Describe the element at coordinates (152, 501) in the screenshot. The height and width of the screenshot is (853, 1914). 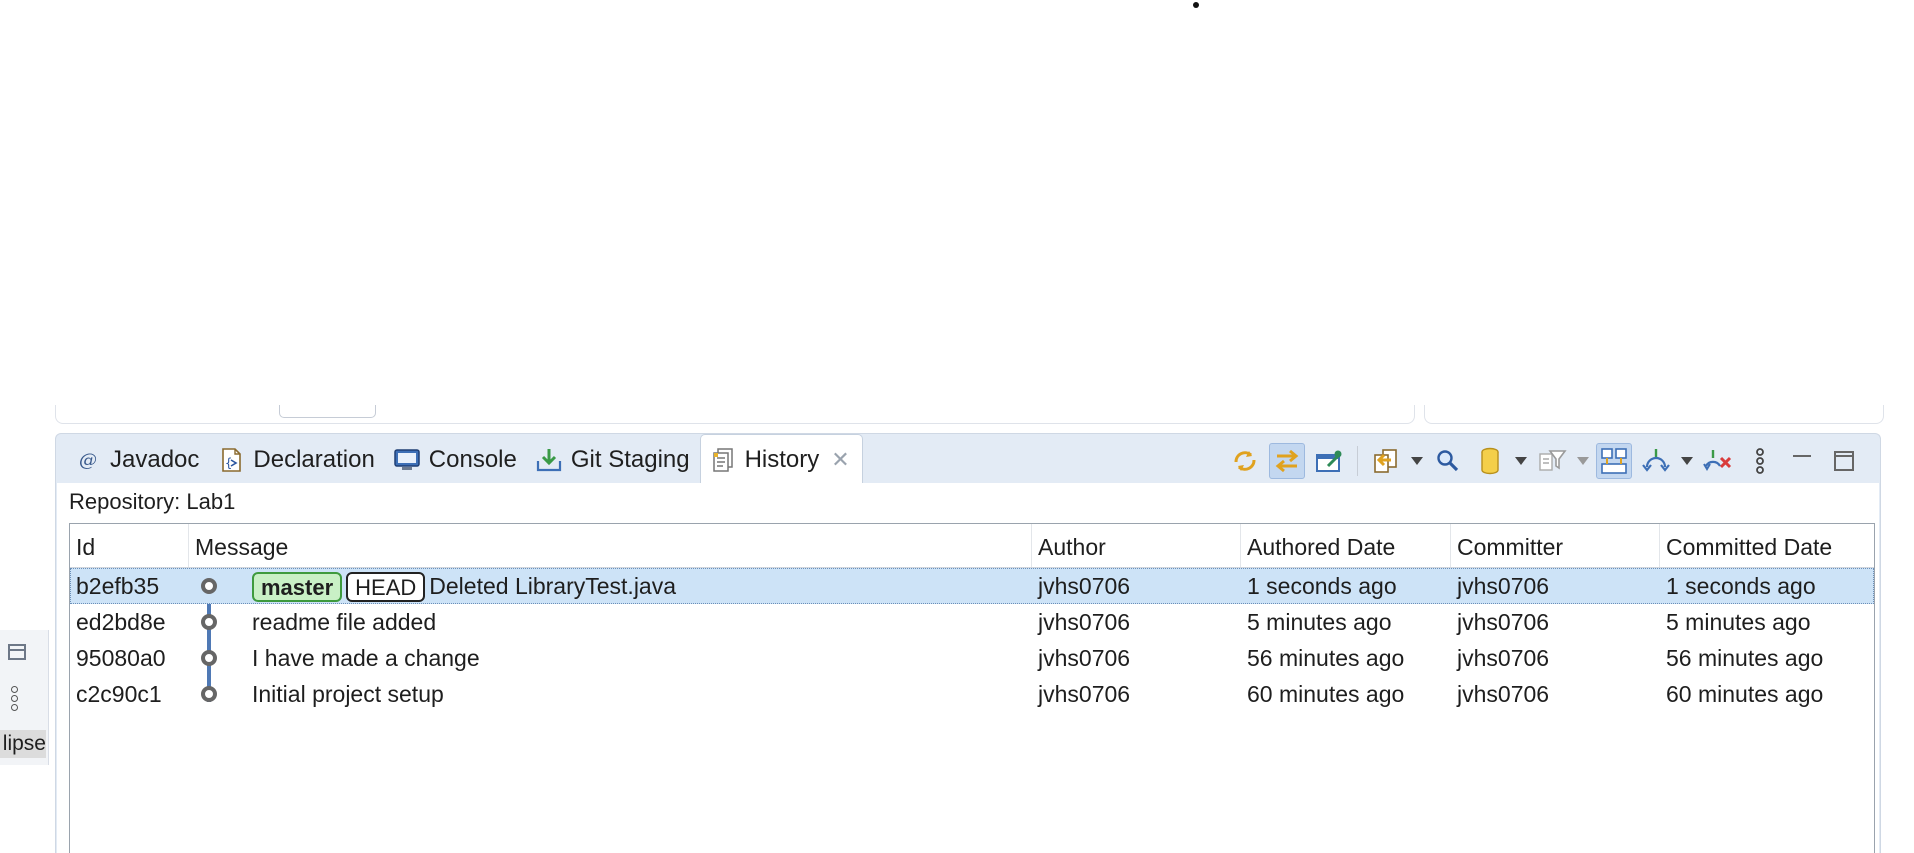
I see `repository-label: Repository: Lab1` at that location.